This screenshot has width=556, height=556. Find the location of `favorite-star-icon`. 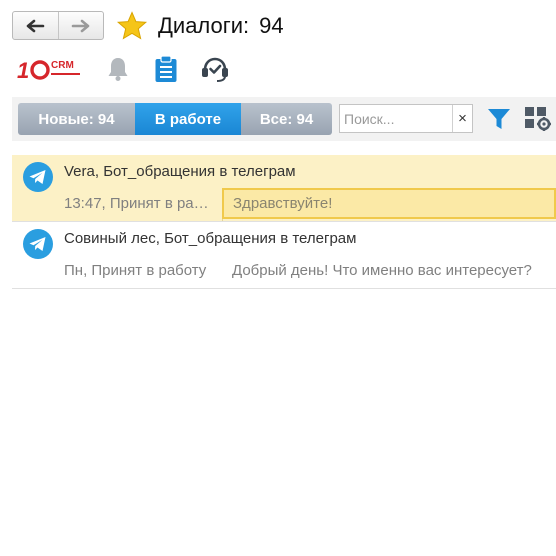

favorite-star-icon is located at coordinates (132, 26).